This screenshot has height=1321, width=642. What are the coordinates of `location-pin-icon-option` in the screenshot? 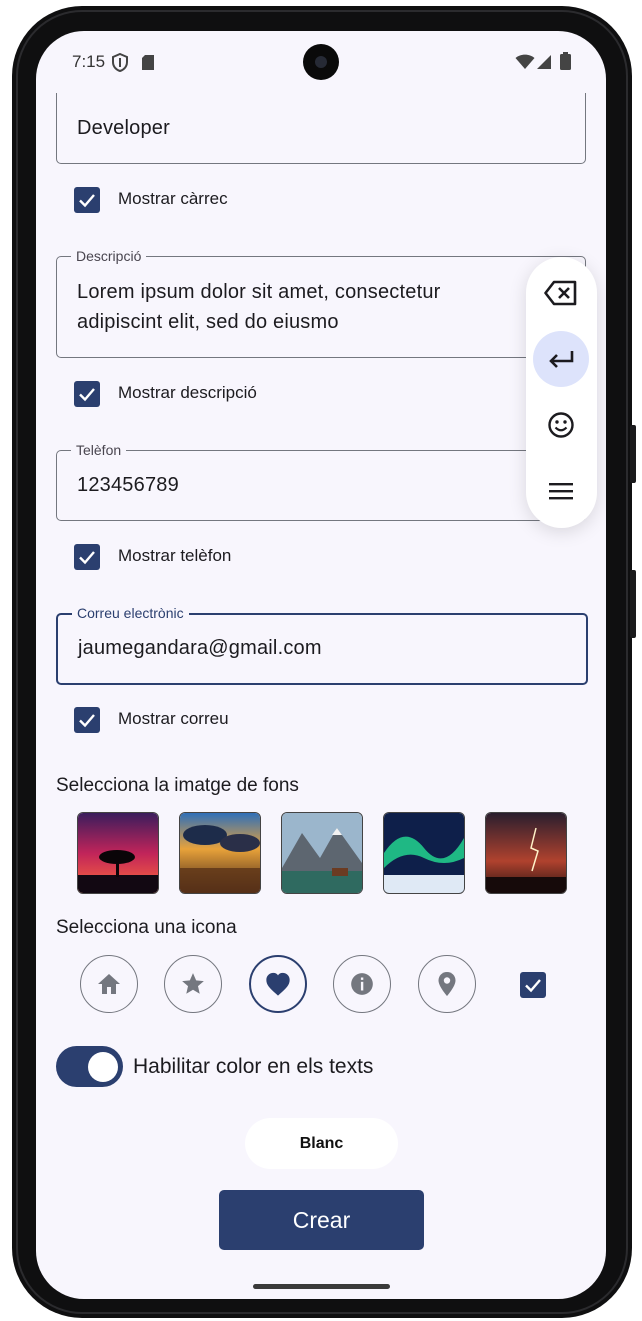 It's located at (447, 984).